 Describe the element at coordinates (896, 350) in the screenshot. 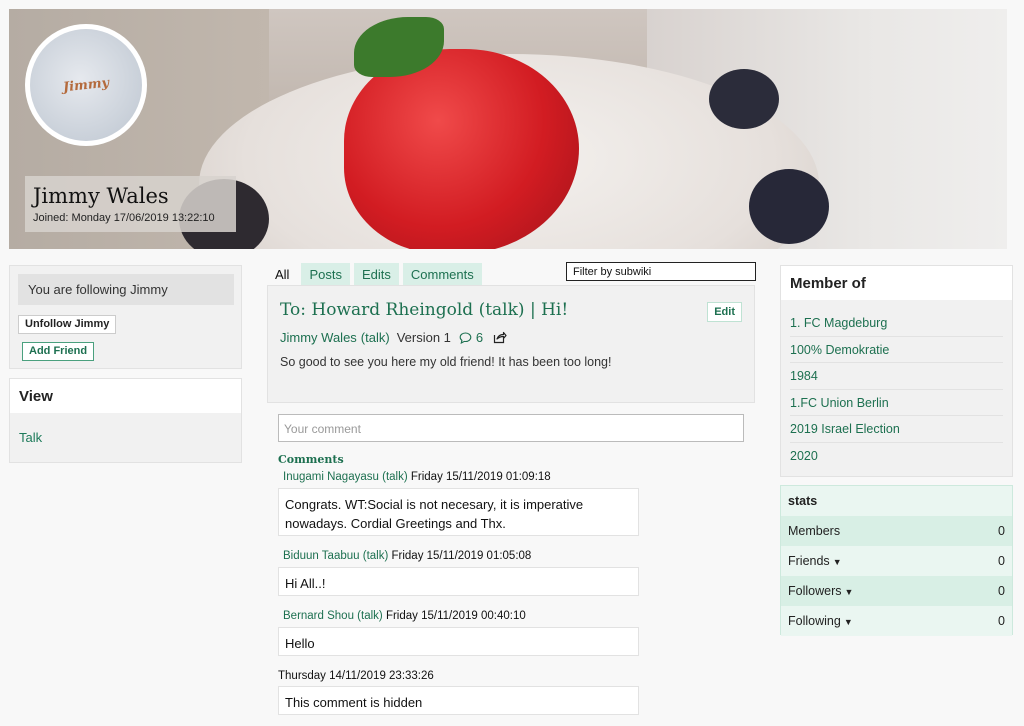

I see `list-item: 100% Demokratie` at that location.